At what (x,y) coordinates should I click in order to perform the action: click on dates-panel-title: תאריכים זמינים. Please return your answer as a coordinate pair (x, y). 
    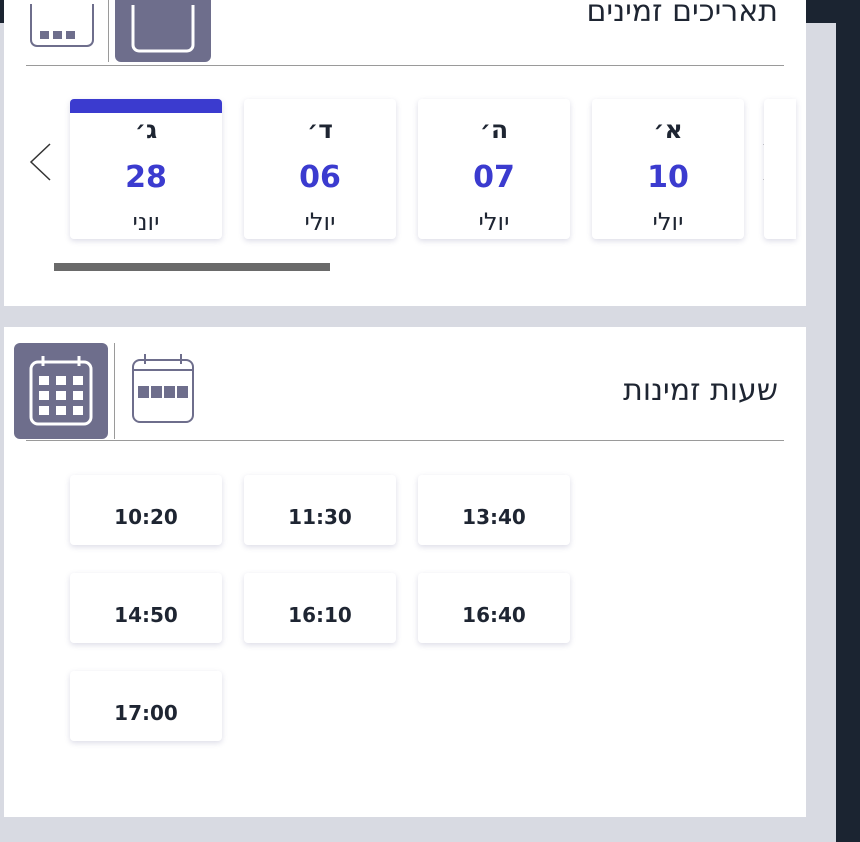
    Looking at the image, I should click on (682, 14).